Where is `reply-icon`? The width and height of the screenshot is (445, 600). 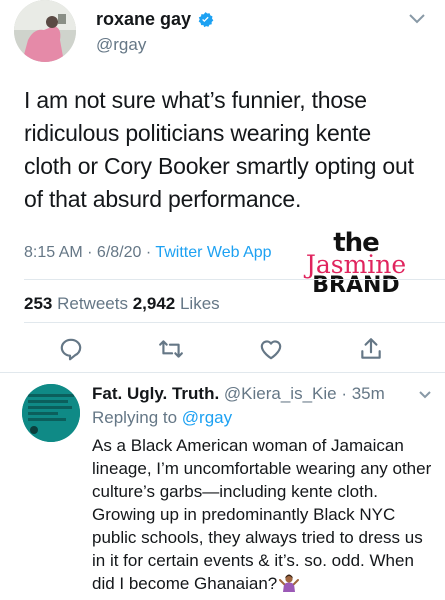
reply-icon is located at coordinates (71, 349).